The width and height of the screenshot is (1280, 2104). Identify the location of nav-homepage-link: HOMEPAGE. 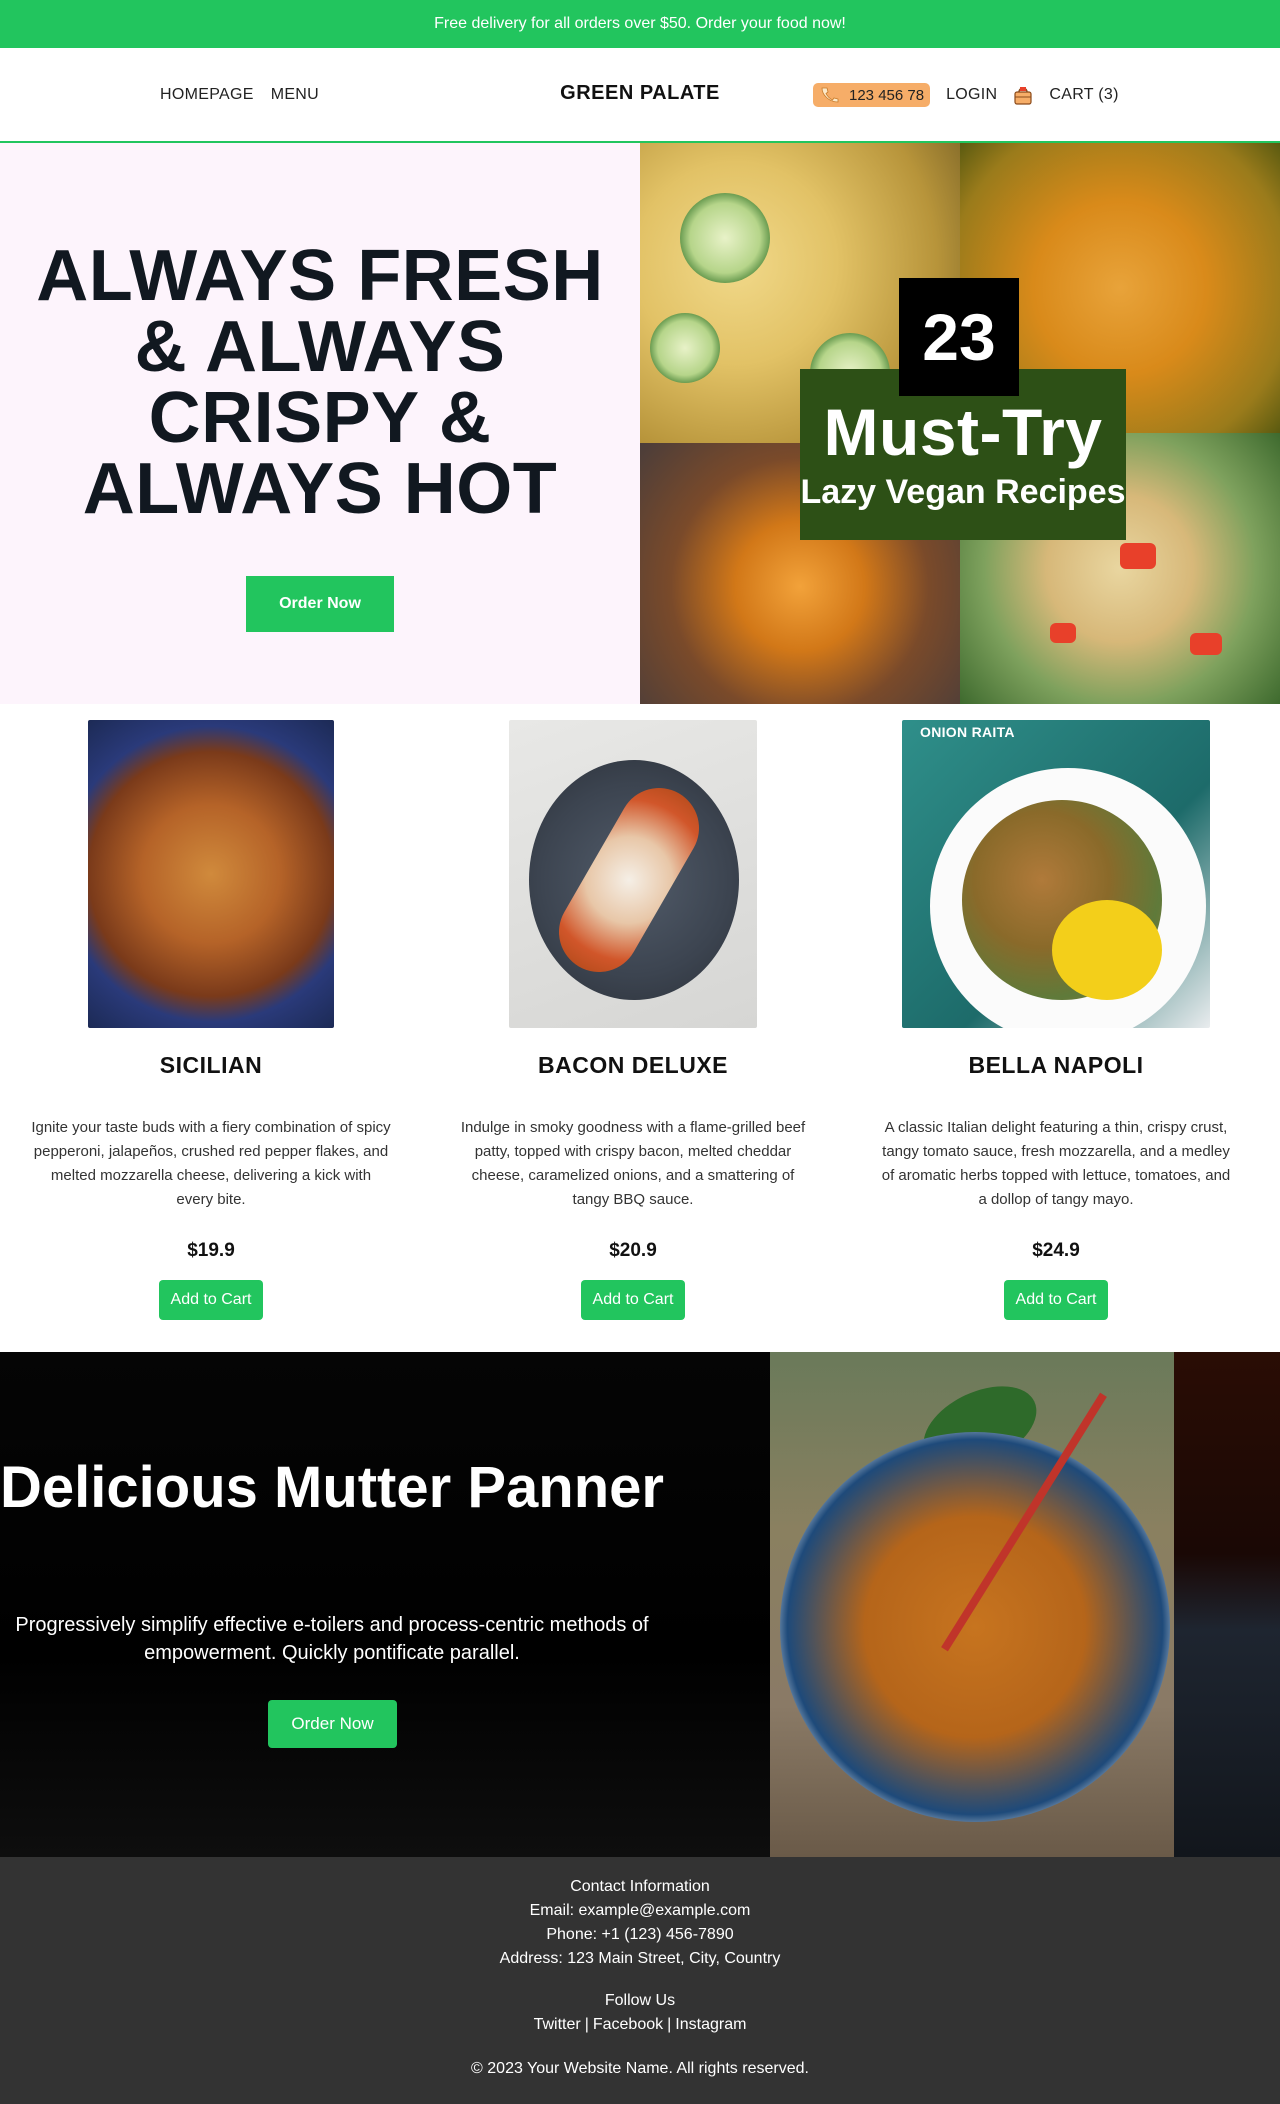
(207, 95).